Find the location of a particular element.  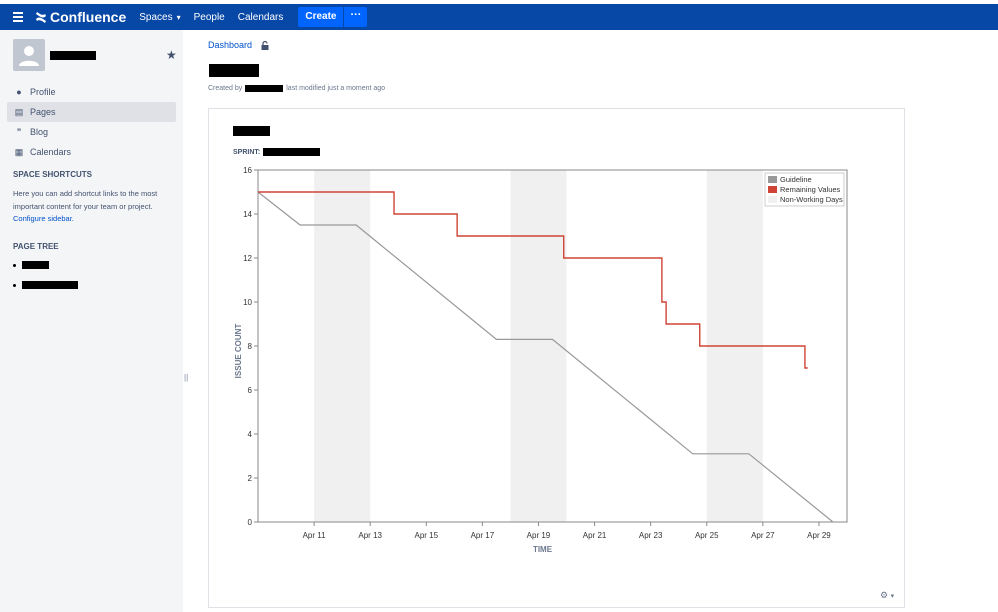

nav-people: People is located at coordinates (209, 17).